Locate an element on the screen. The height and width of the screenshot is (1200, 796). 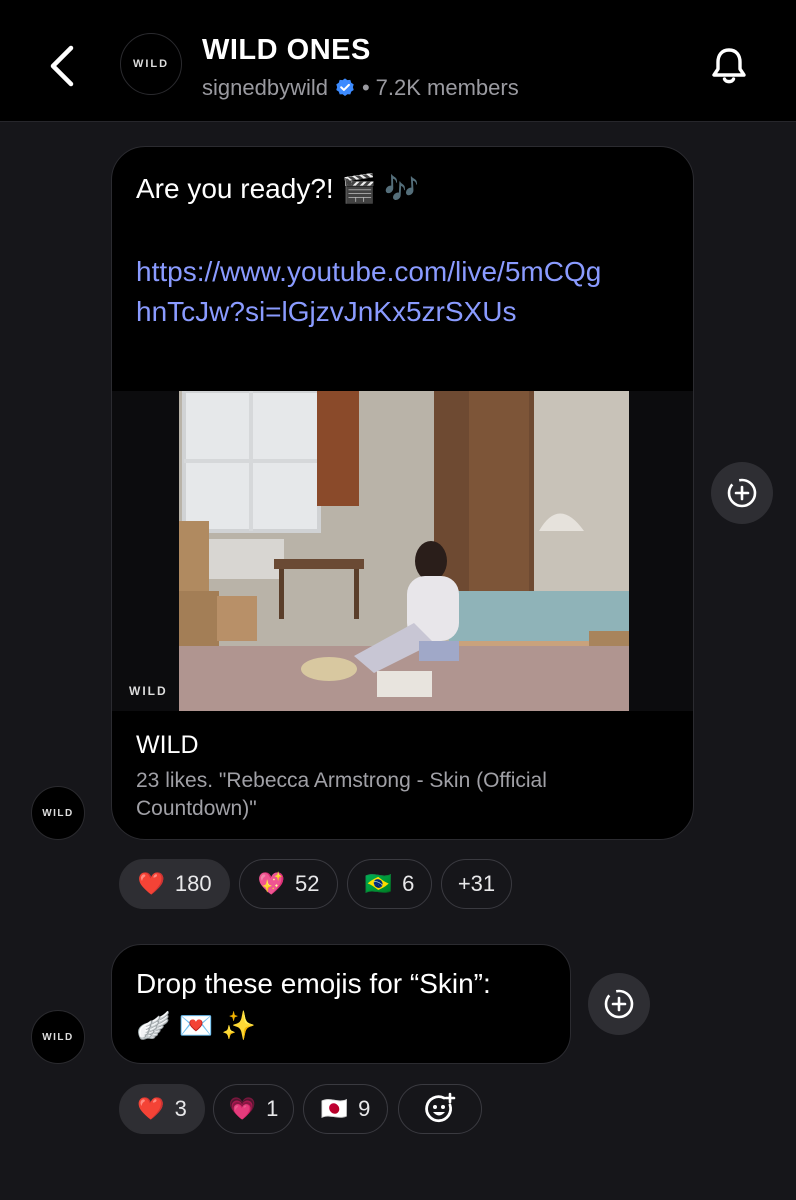
channel-title: WILD ONES is located at coordinates (286, 50).